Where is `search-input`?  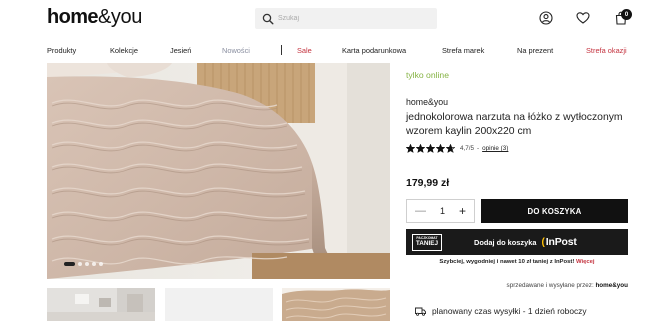 search-input is located at coordinates (353, 18).